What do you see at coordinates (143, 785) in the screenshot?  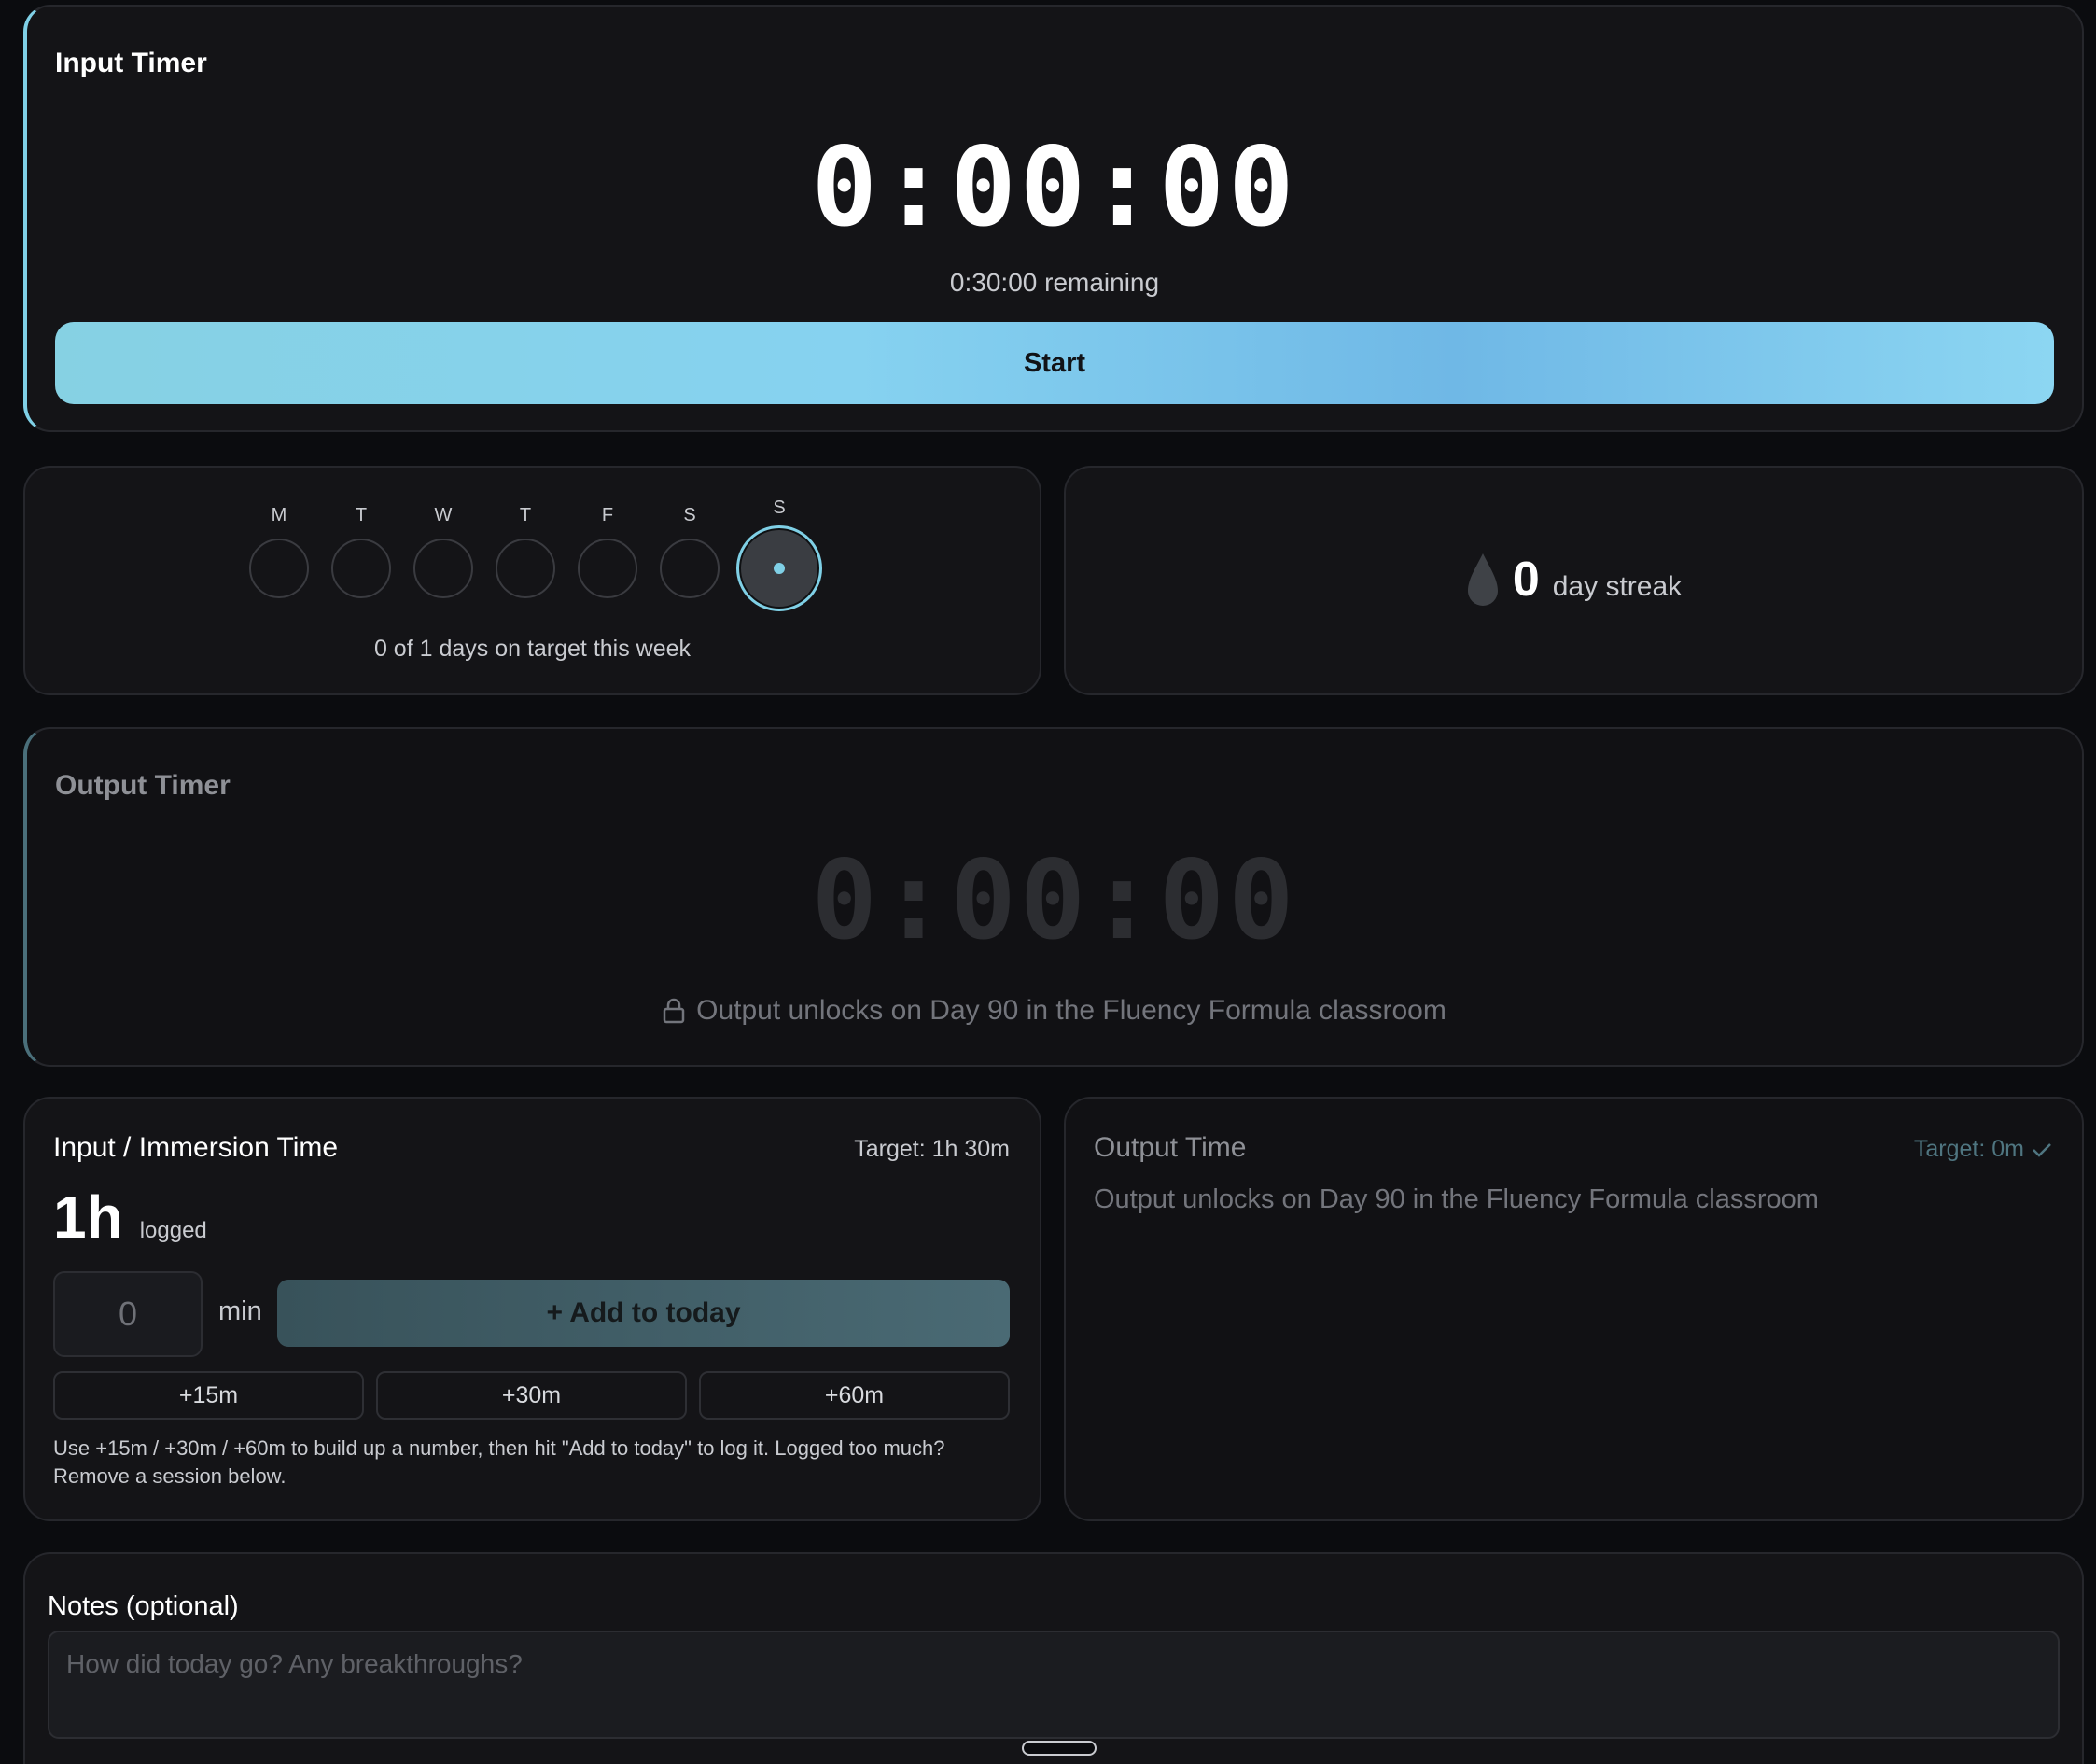 I see `output-timer-title: Output Timer` at bounding box center [143, 785].